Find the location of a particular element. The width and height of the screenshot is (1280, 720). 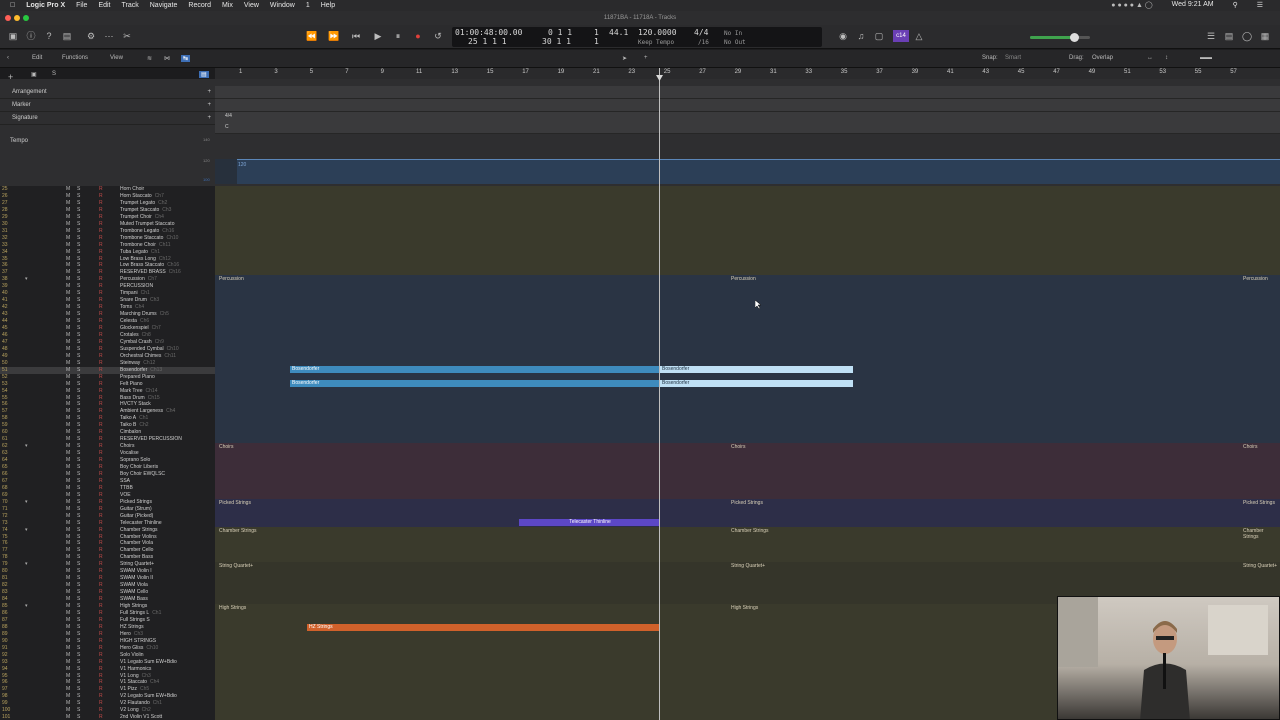

track-name: Suspended Cymbal Ch10 is located at coordinates (162, 349).